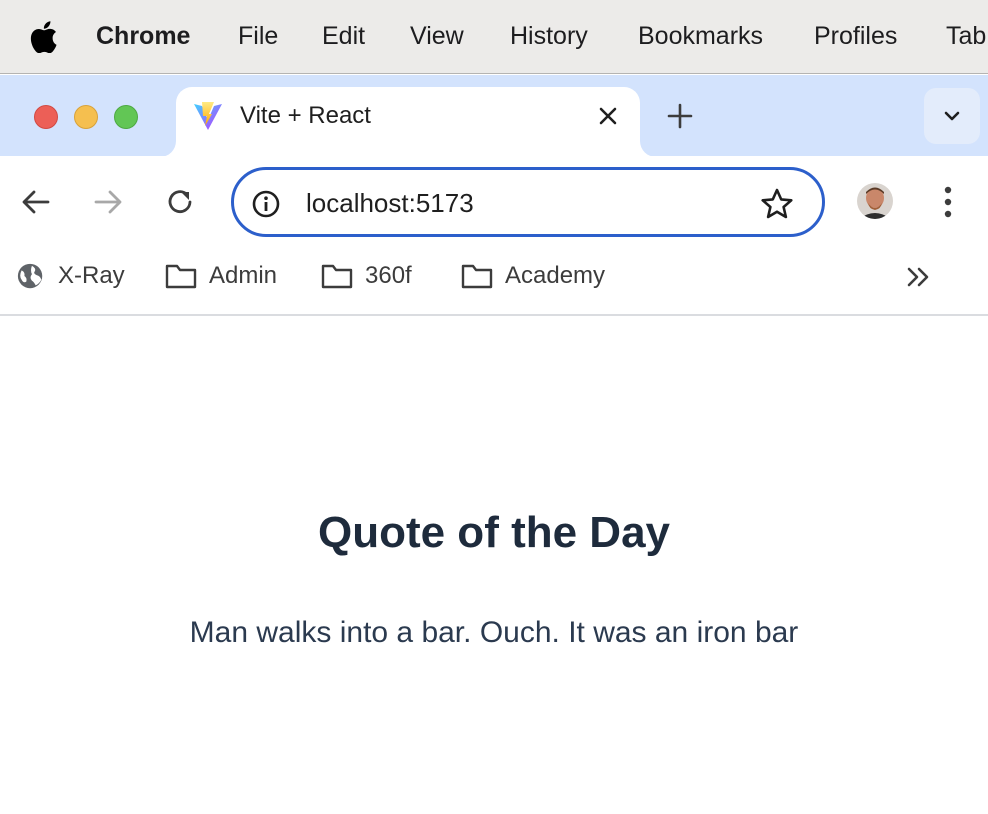 The height and width of the screenshot is (814, 988). What do you see at coordinates (91, 275) in the screenshot?
I see `bookmark-label: X-Ray` at bounding box center [91, 275].